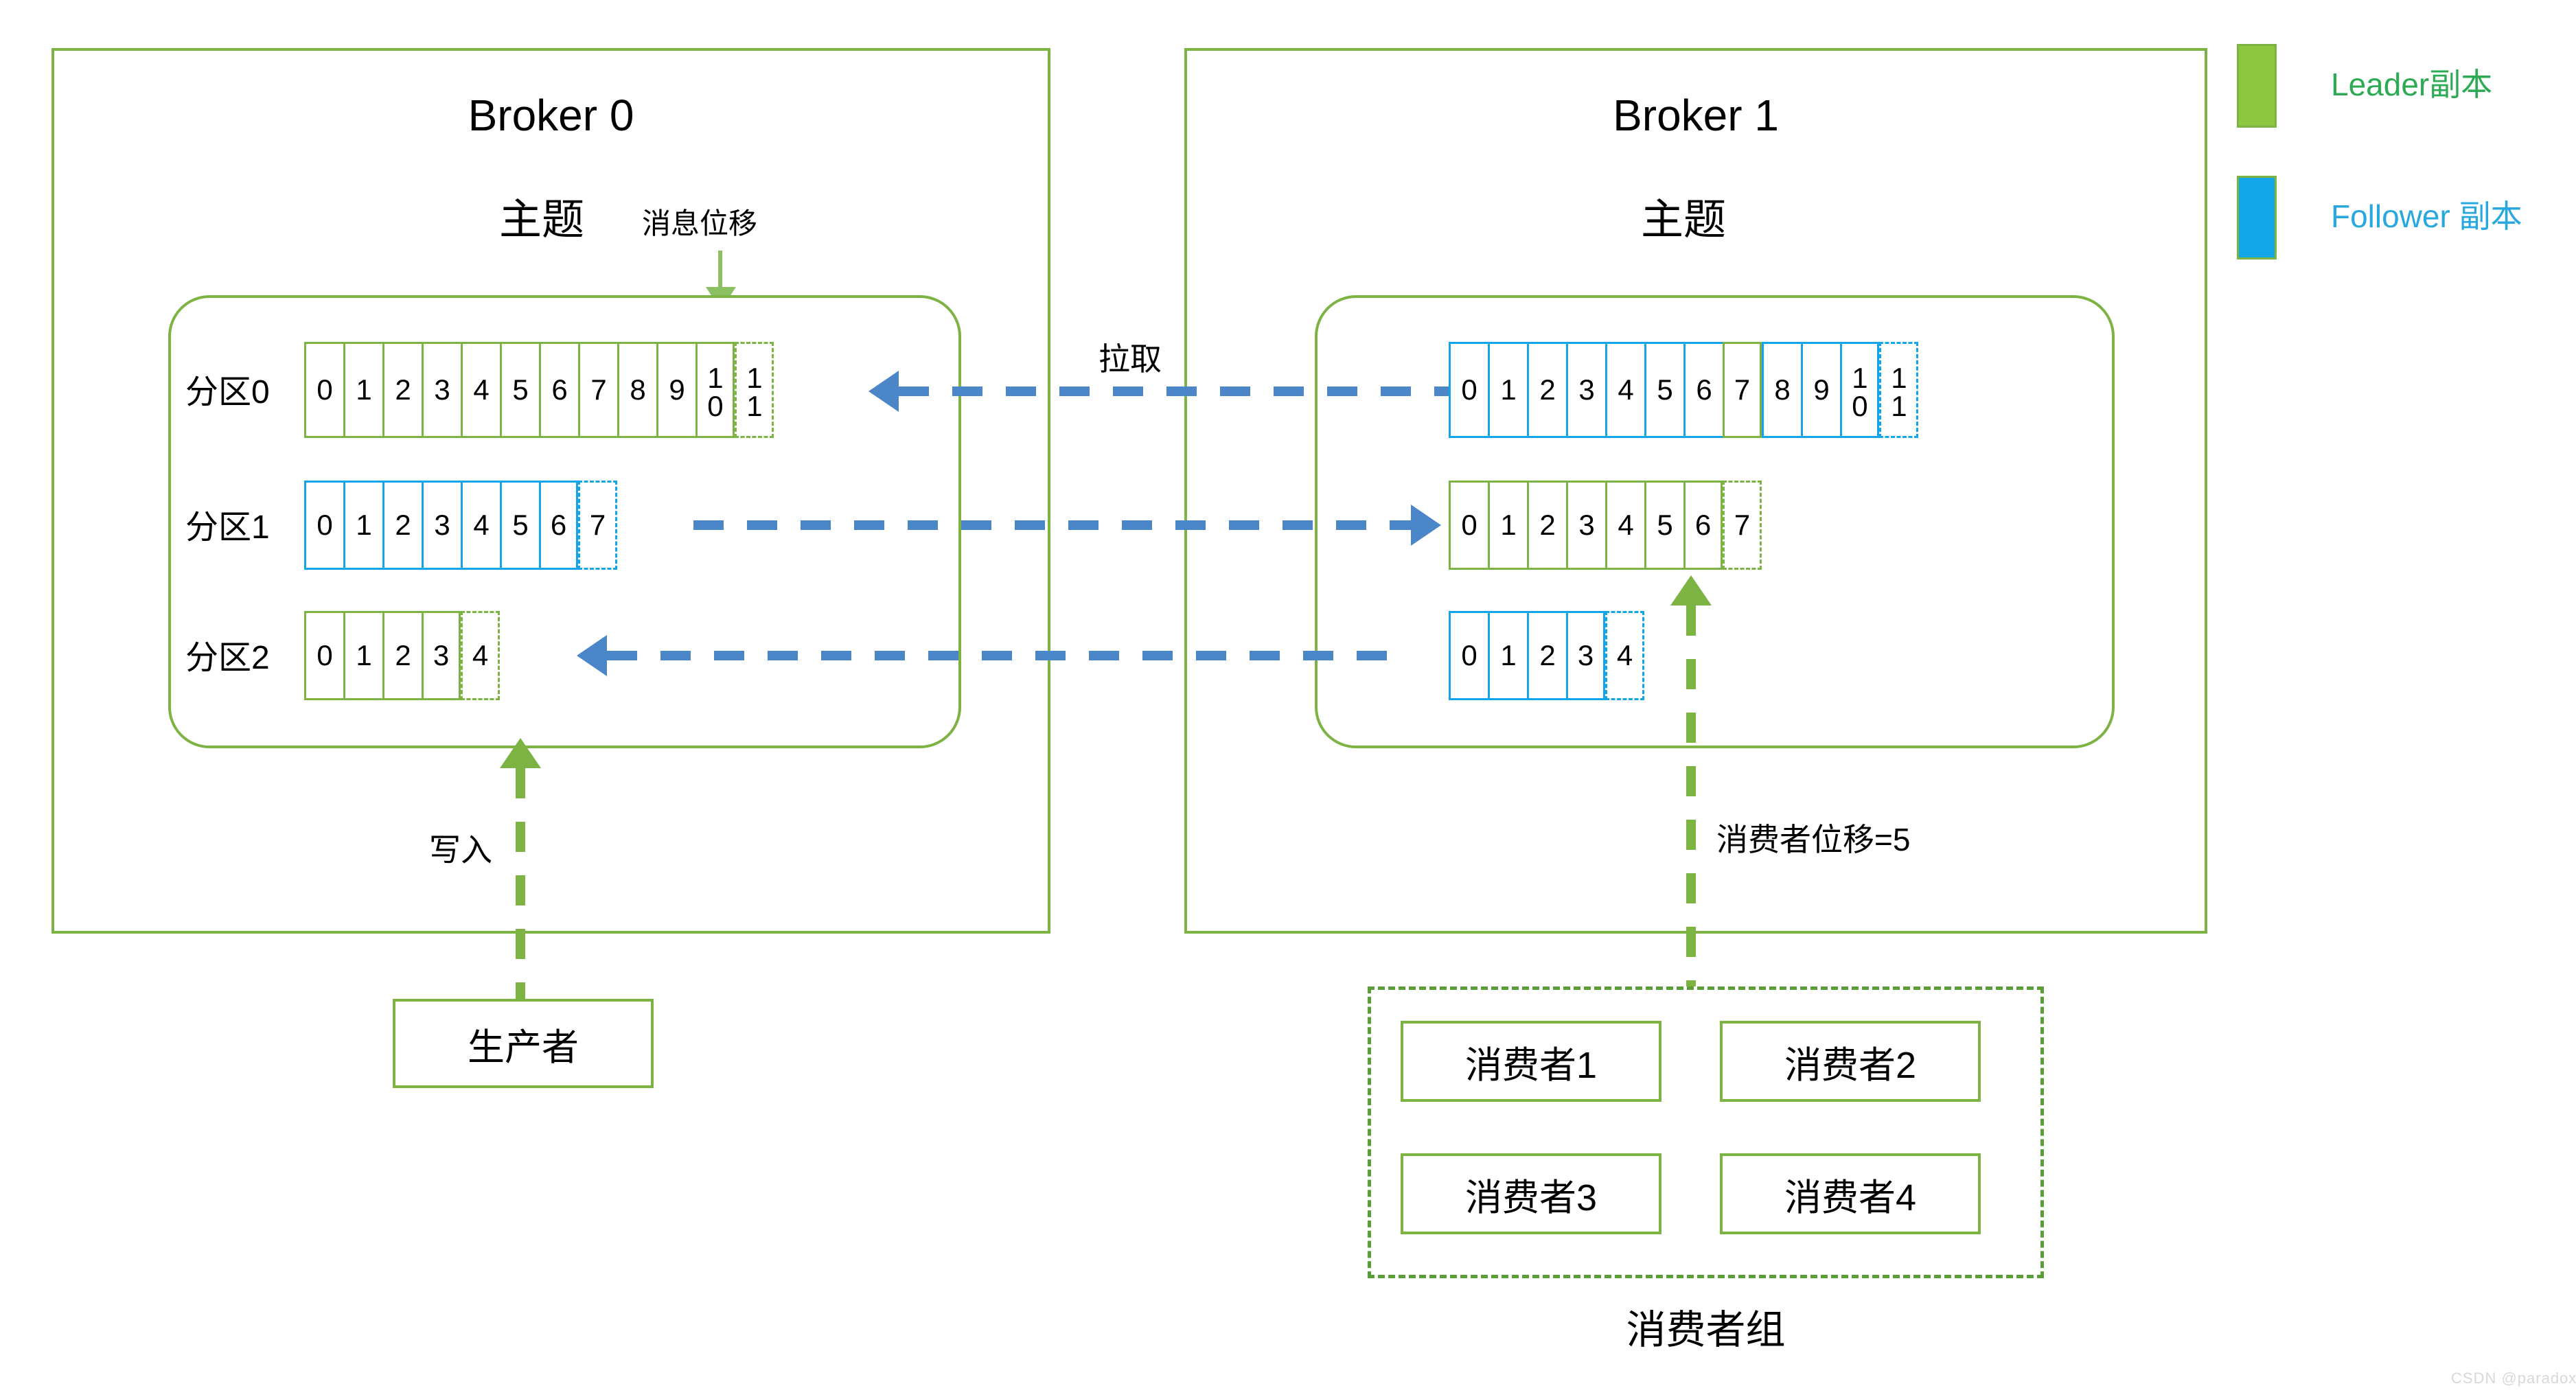  I want to click on broker-0-message-offset-label: 消息位移, so click(700, 224).